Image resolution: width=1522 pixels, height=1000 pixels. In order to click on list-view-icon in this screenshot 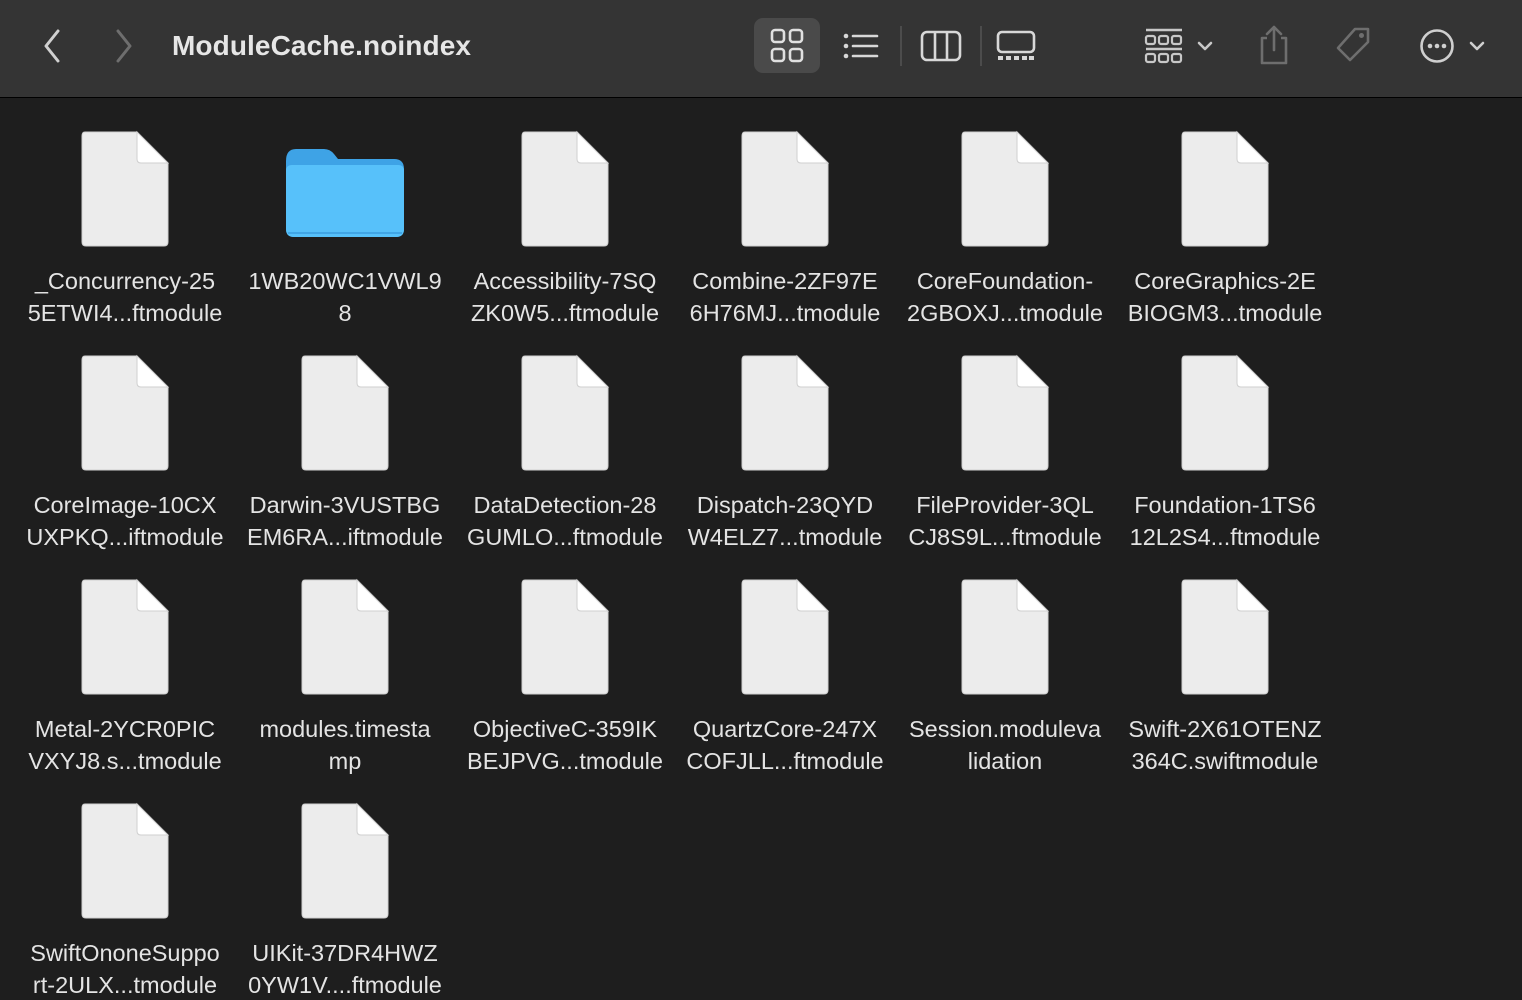, I will do `click(861, 46)`.